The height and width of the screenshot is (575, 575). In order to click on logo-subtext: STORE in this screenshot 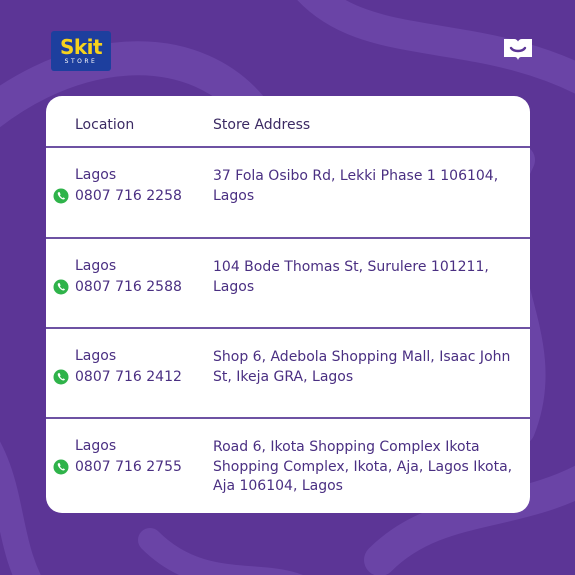, I will do `click(81, 61)`.